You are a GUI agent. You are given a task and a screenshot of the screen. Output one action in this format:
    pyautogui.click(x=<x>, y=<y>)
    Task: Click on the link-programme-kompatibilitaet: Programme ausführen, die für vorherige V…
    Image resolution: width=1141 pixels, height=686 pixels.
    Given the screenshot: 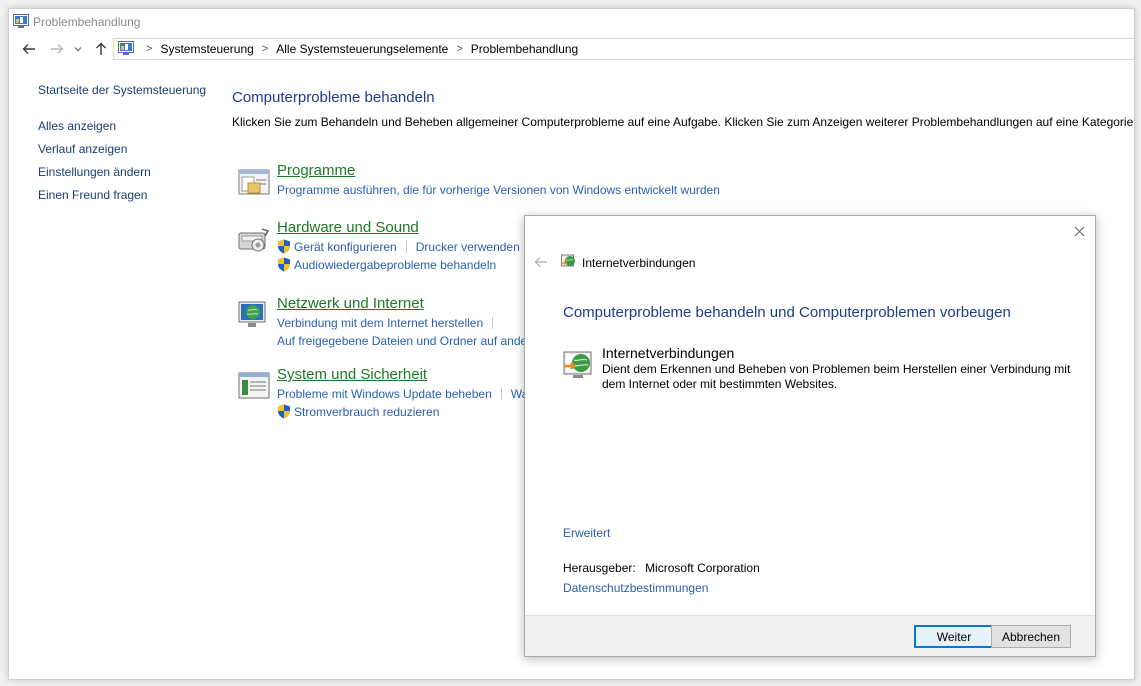 What is the action you would take?
    pyautogui.click(x=498, y=190)
    